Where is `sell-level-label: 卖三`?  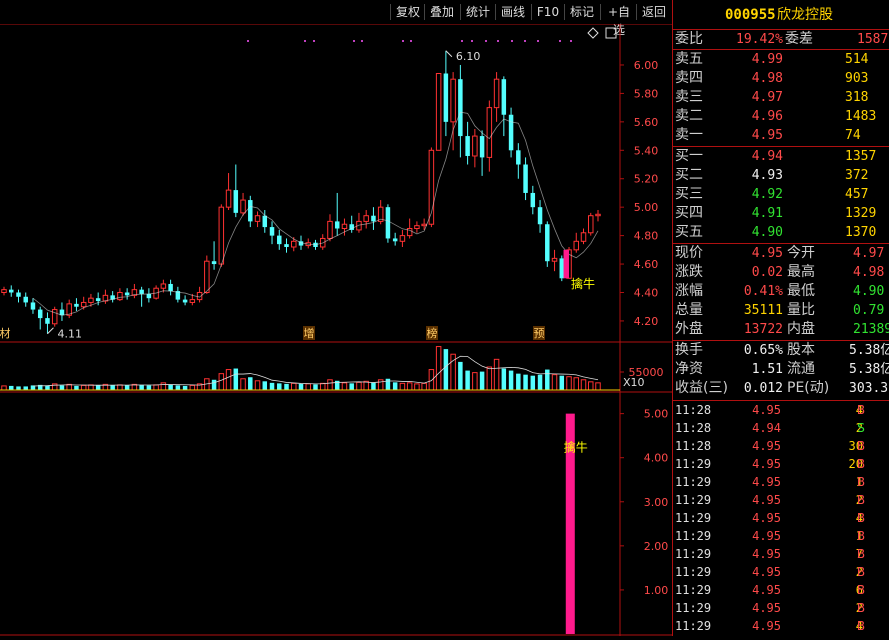
sell-level-label: 卖三 is located at coordinates (689, 97).